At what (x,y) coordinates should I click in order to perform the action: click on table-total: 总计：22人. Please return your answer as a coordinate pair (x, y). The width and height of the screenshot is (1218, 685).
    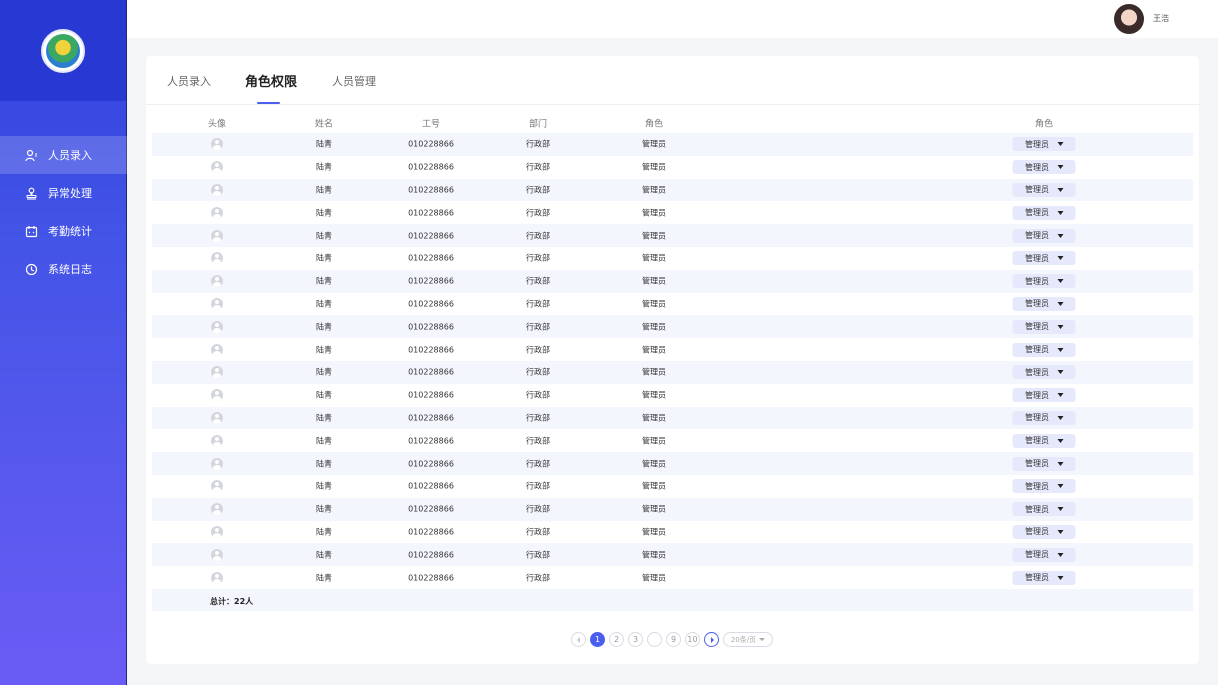
    Looking at the image, I should click on (672, 599).